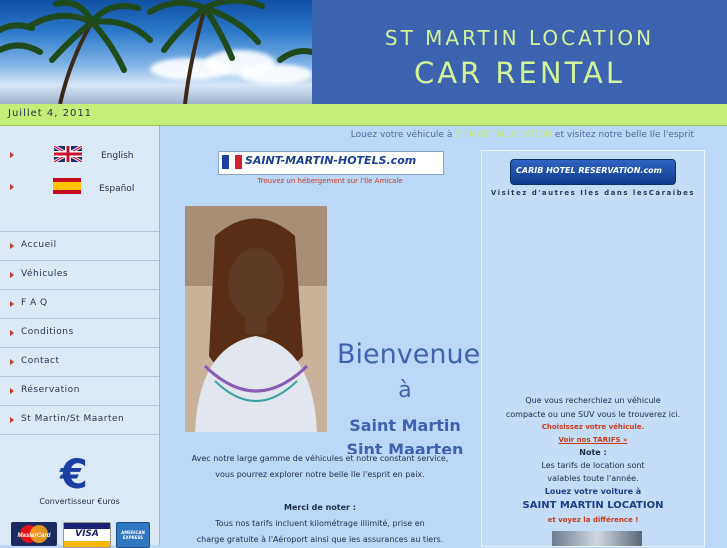  I want to click on visa-text: VISA, so click(87, 534).